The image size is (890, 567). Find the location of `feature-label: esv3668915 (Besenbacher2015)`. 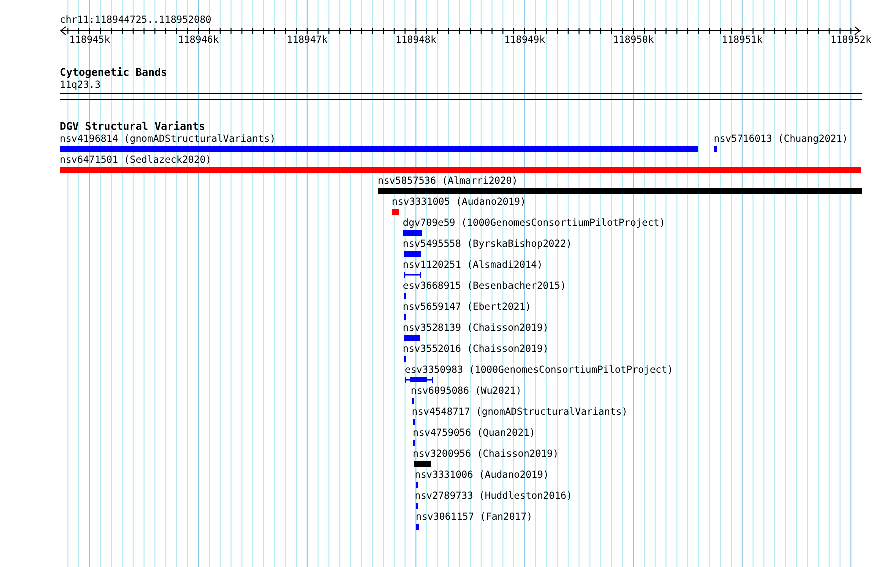

feature-label: esv3668915 (Besenbacher2015) is located at coordinates (484, 287).